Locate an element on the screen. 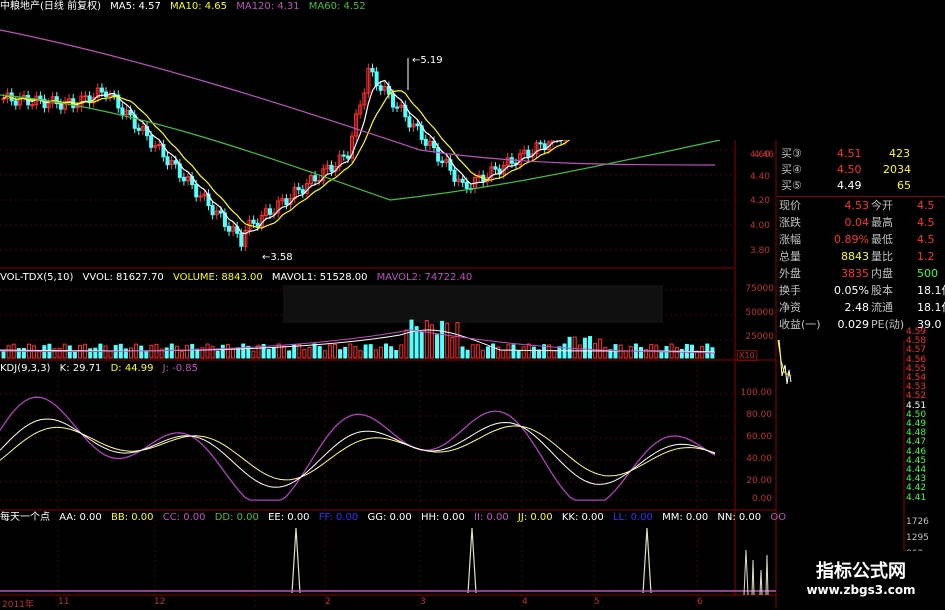 This screenshot has height=610, width=945. indicator-name: 每天一个点 is located at coordinates (25, 517).